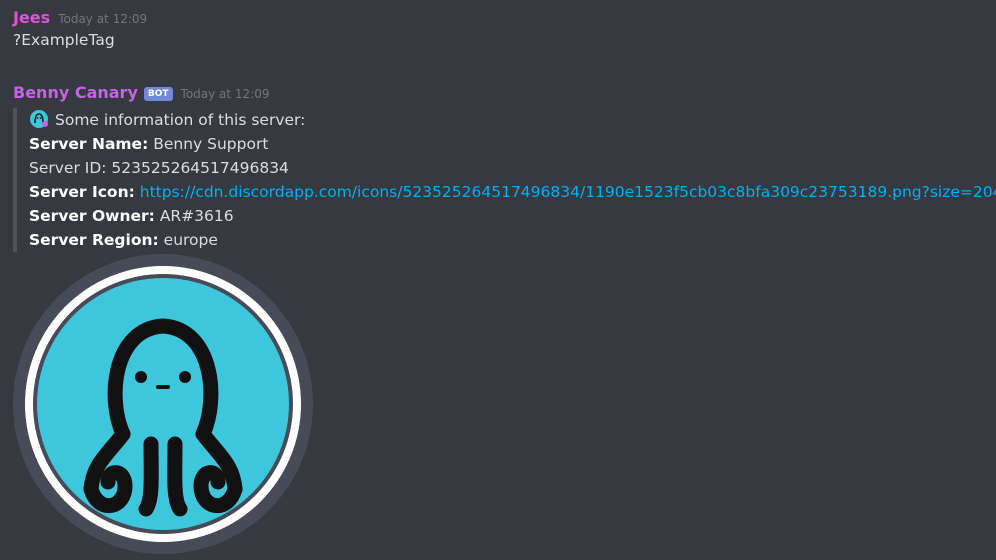 The width and height of the screenshot is (996, 560). What do you see at coordinates (82, 192) in the screenshot?
I see `server-icon-label: Server Icon:` at bounding box center [82, 192].